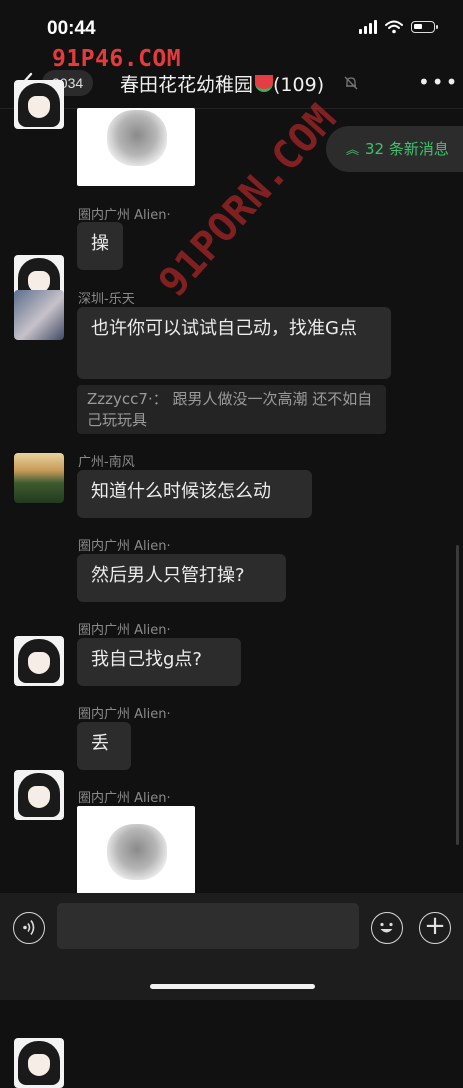 The width and height of the screenshot is (463, 1088). I want to click on new-messages-button: ︽ 32 条新消息, so click(394, 149).